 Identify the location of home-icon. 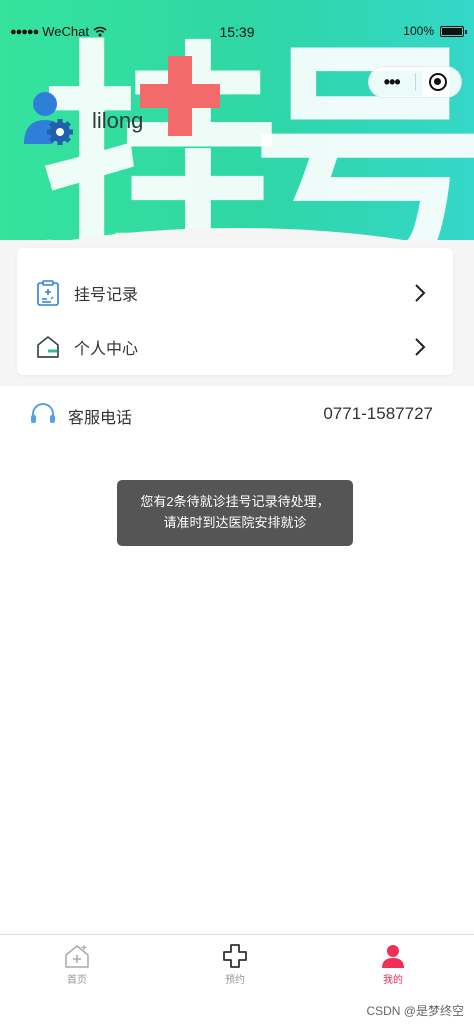
(48, 347).